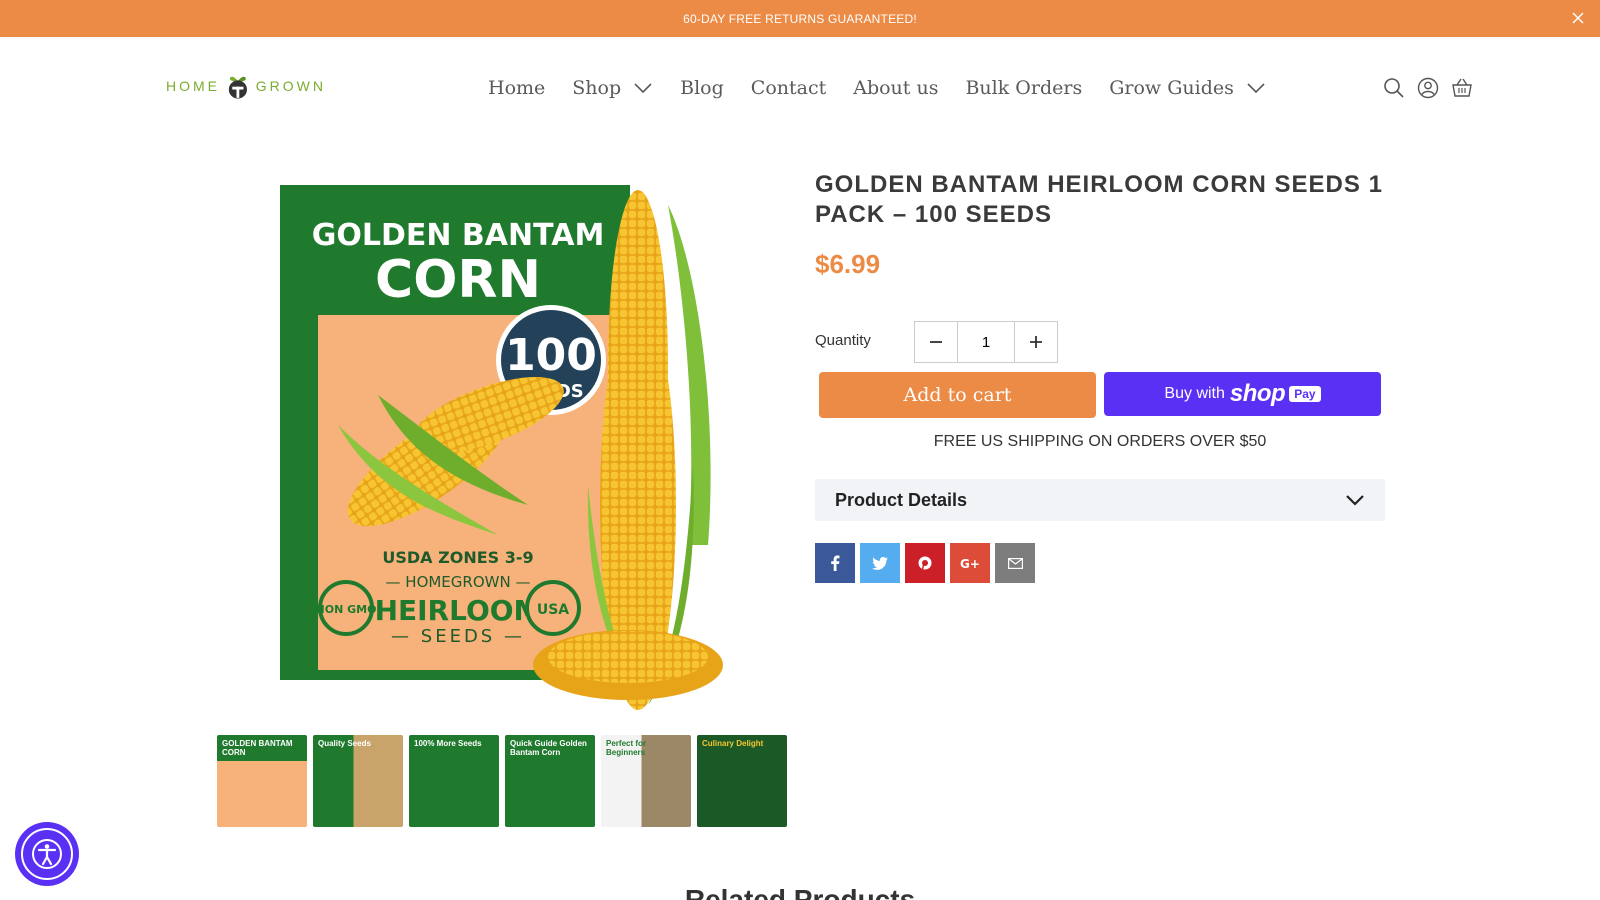 The image size is (1600, 900). I want to click on packet-usa: USA, so click(553, 610).